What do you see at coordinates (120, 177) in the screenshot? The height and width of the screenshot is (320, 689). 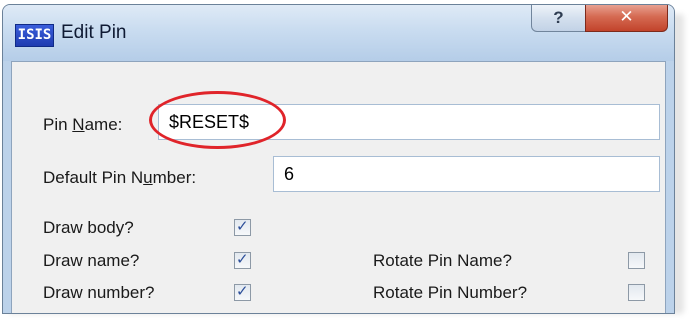 I see `default-pin-number-label: Default Pin Number:` at bounding box center [120, 177].